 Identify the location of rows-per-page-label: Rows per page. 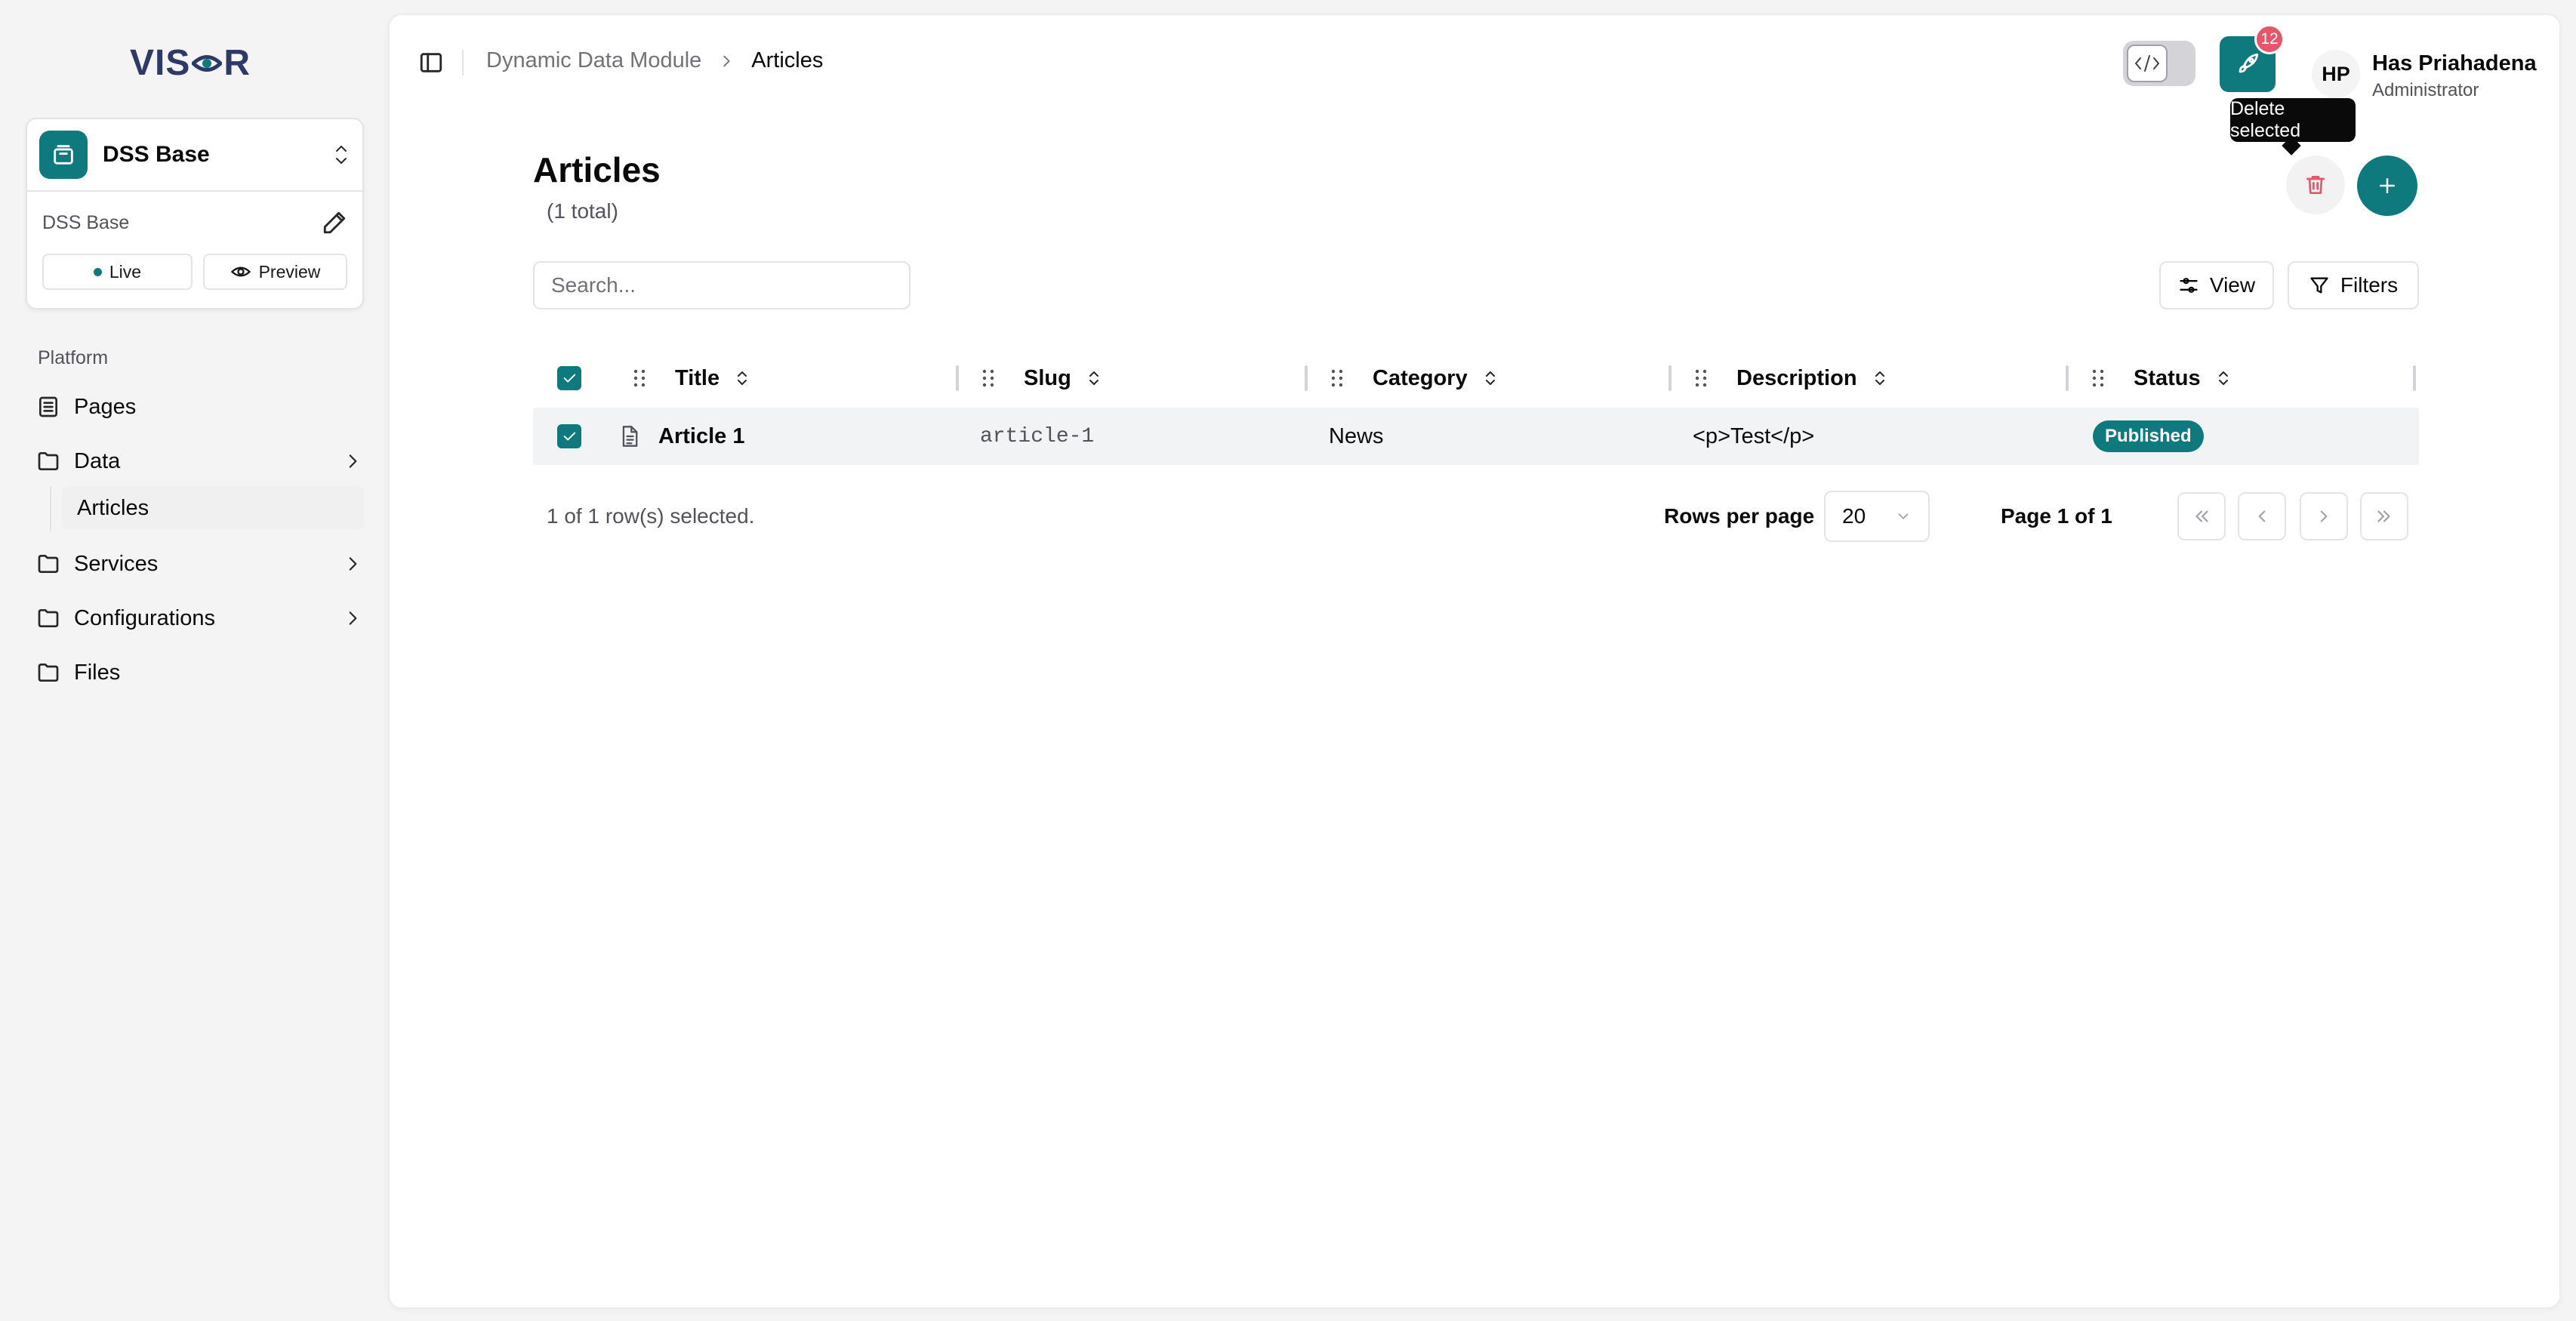
(1740, 516).